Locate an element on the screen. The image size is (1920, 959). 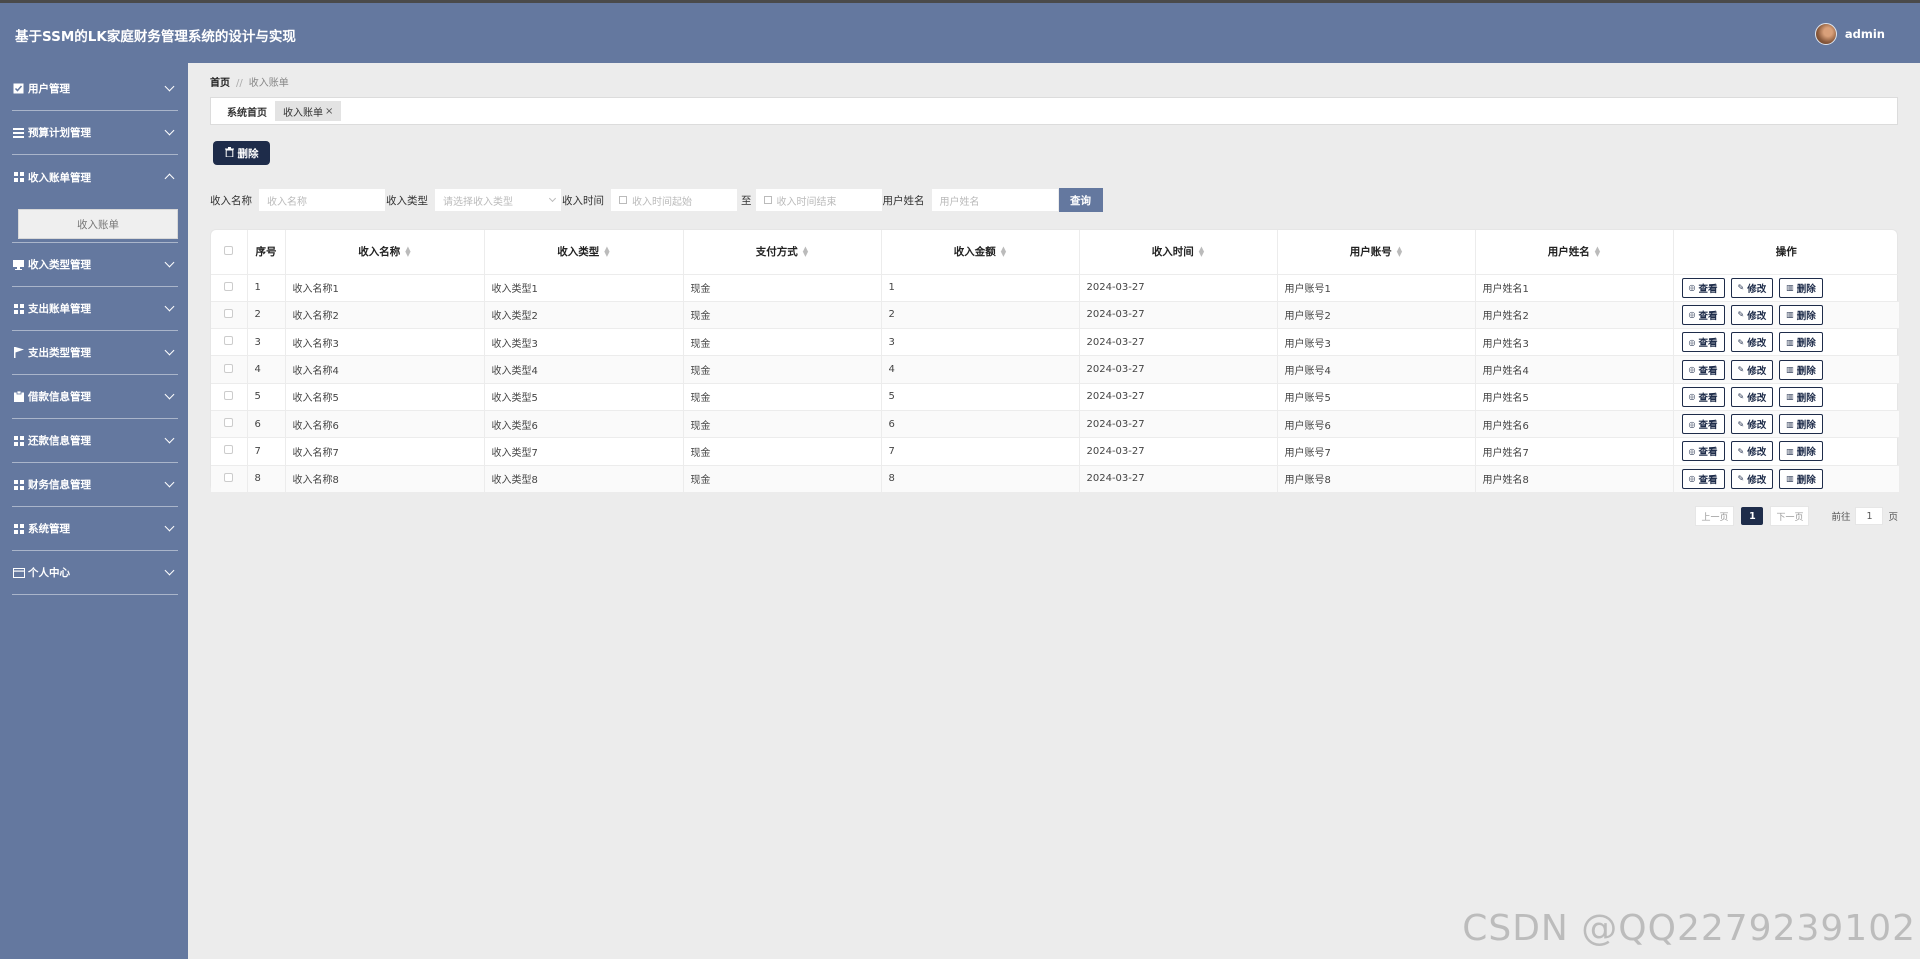
prev-page-button: 上一页 is located at coordinates (1715, 516).